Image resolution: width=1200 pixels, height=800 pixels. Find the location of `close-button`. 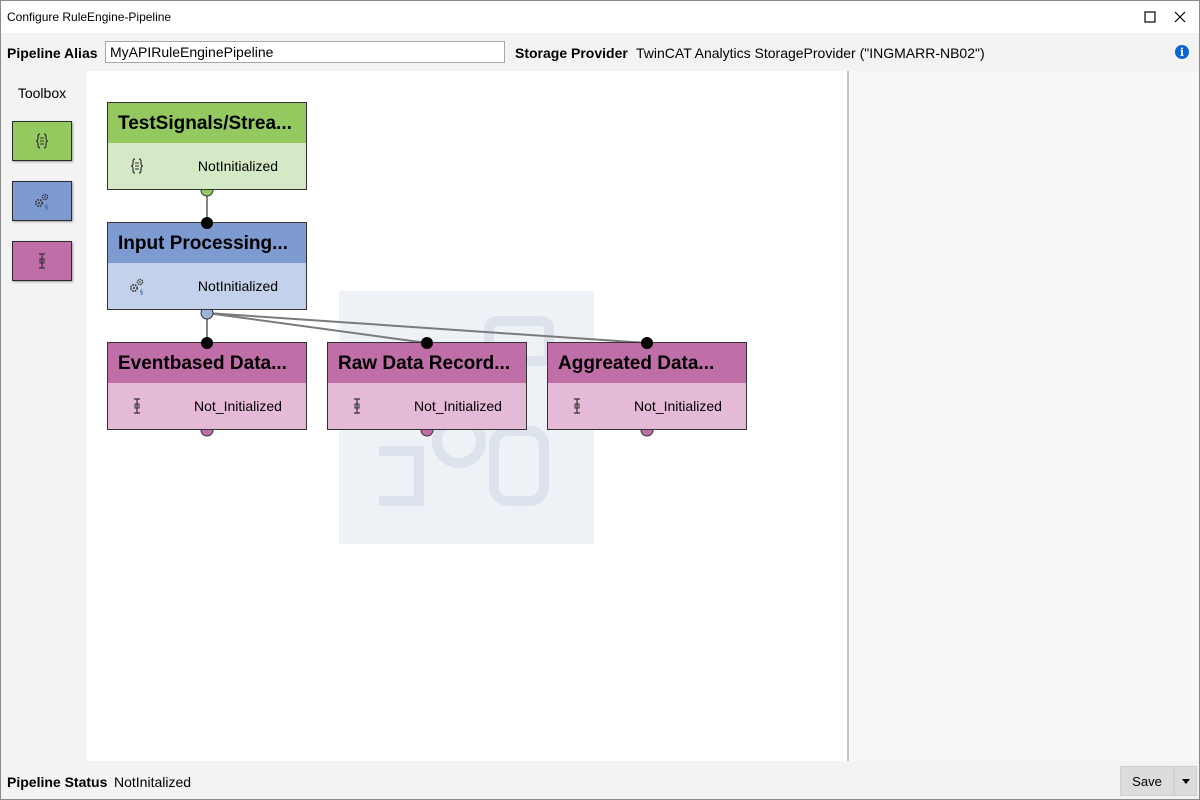

close-button is located at coordinates (1180, 17).